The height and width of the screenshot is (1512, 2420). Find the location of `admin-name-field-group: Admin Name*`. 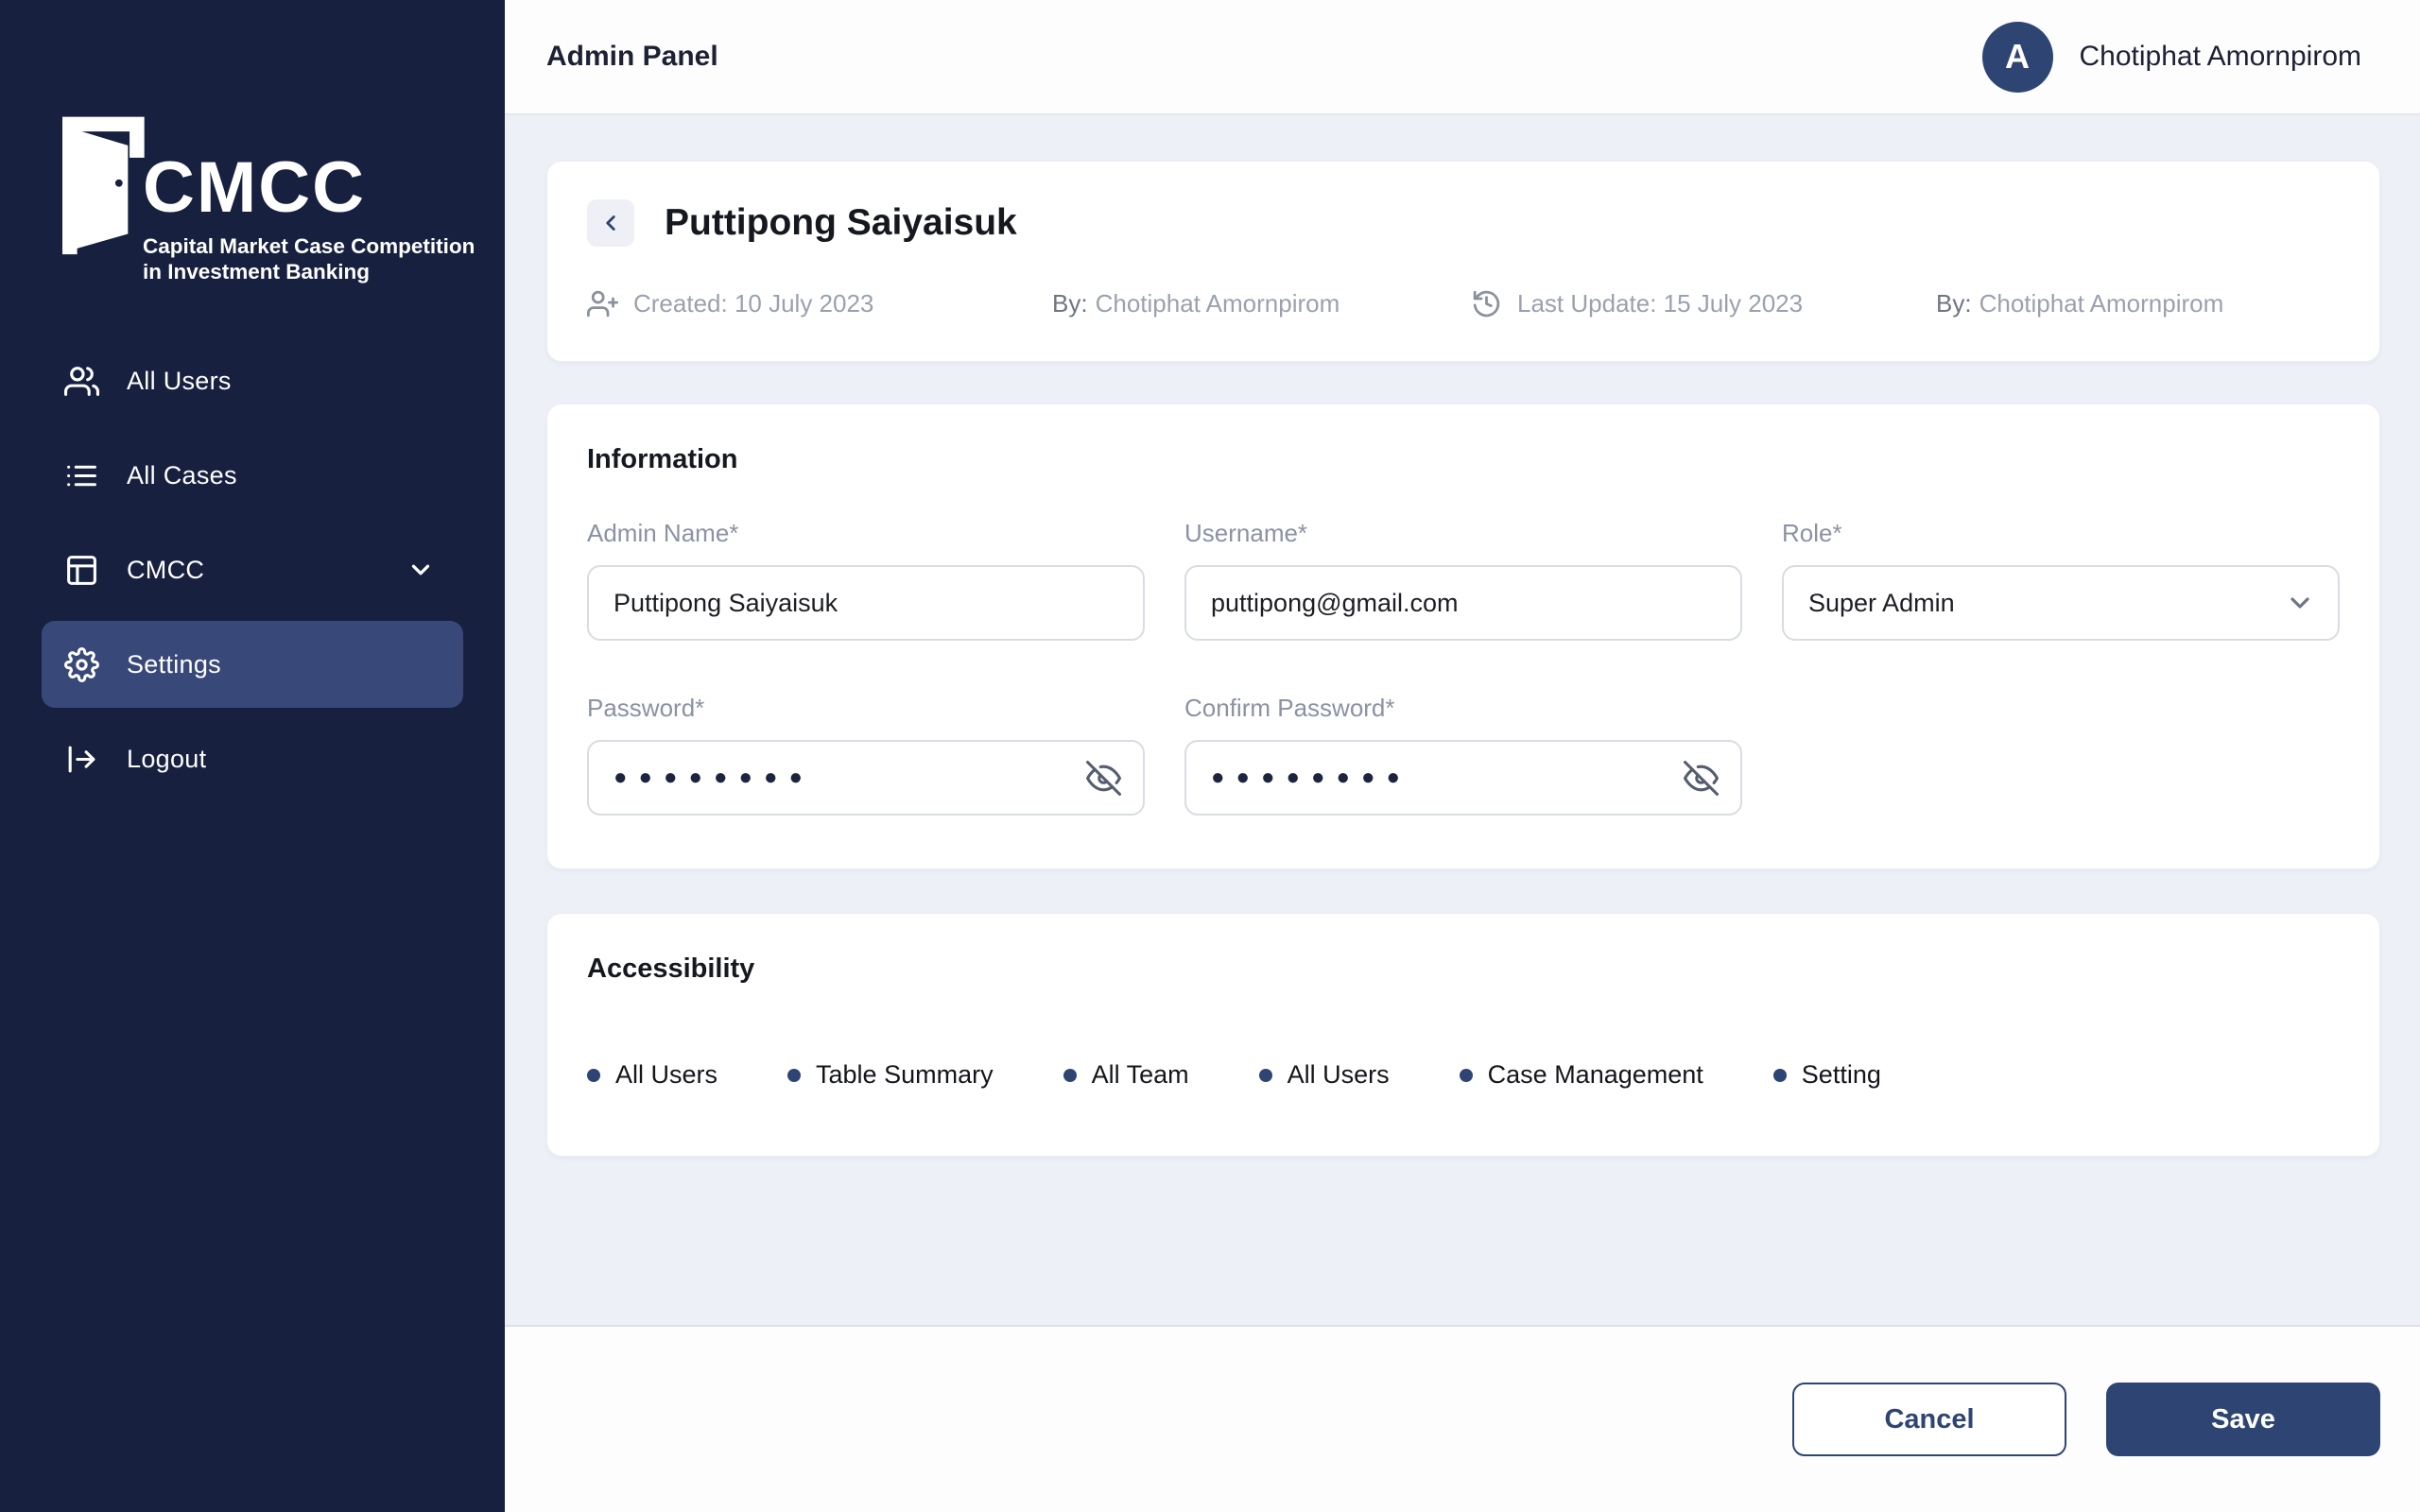

admin-name-field-group: Admin Name* is located at coordinates (866, 580).